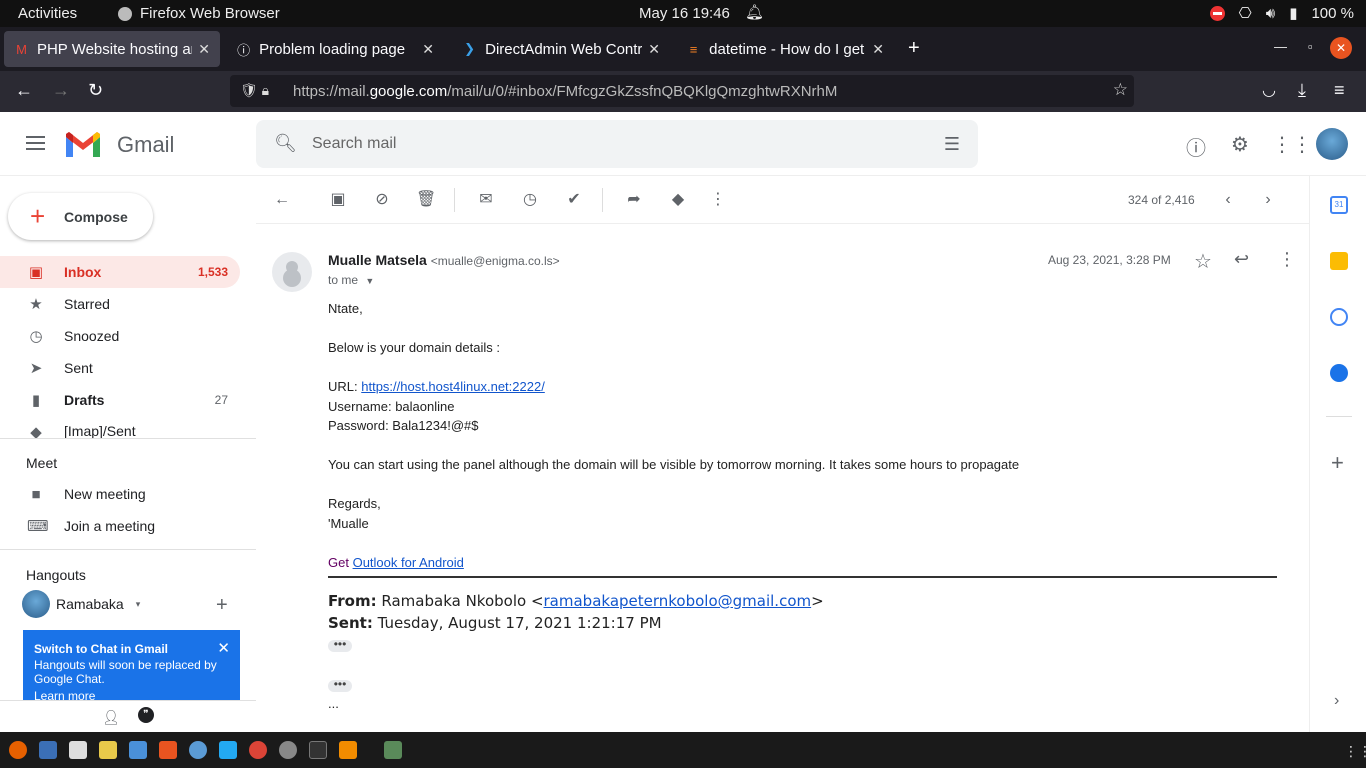 This screenshot has width=1366, height=768. I want to click on compose-label: Compose, so click(96, 216).